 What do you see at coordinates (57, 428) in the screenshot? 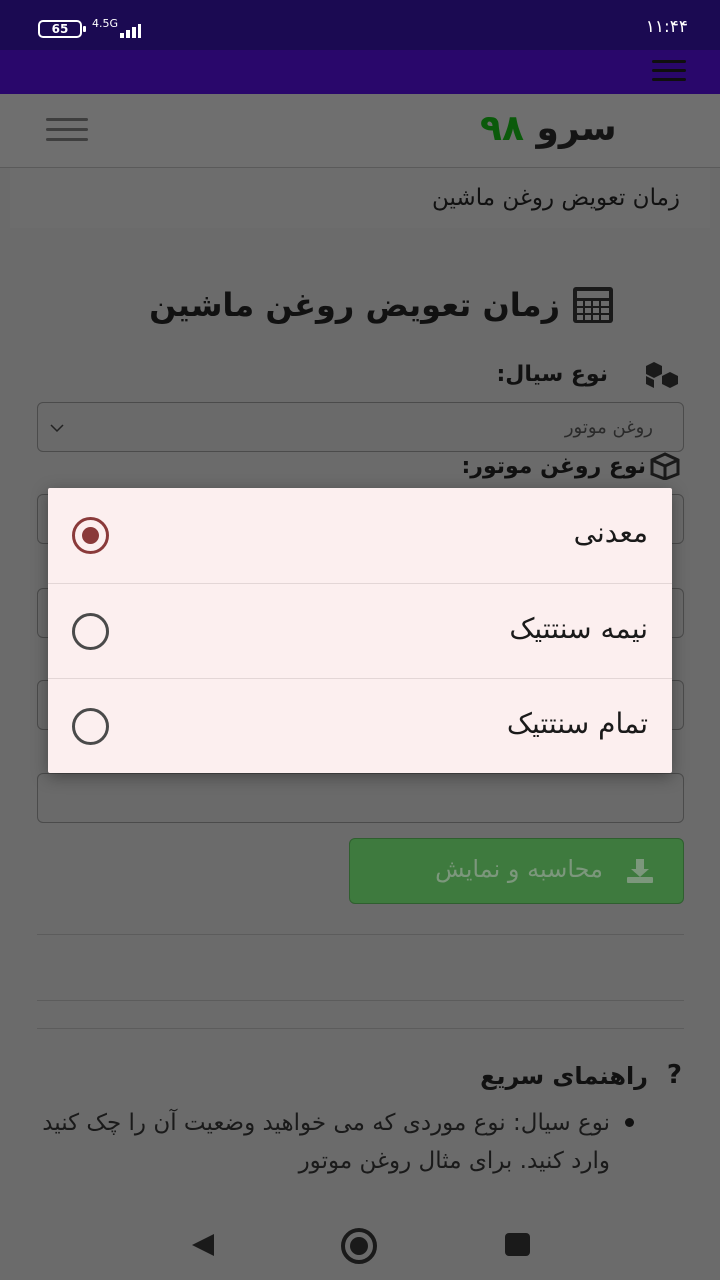
I see `chevron-down-icon` at bounding box center [57, 428].